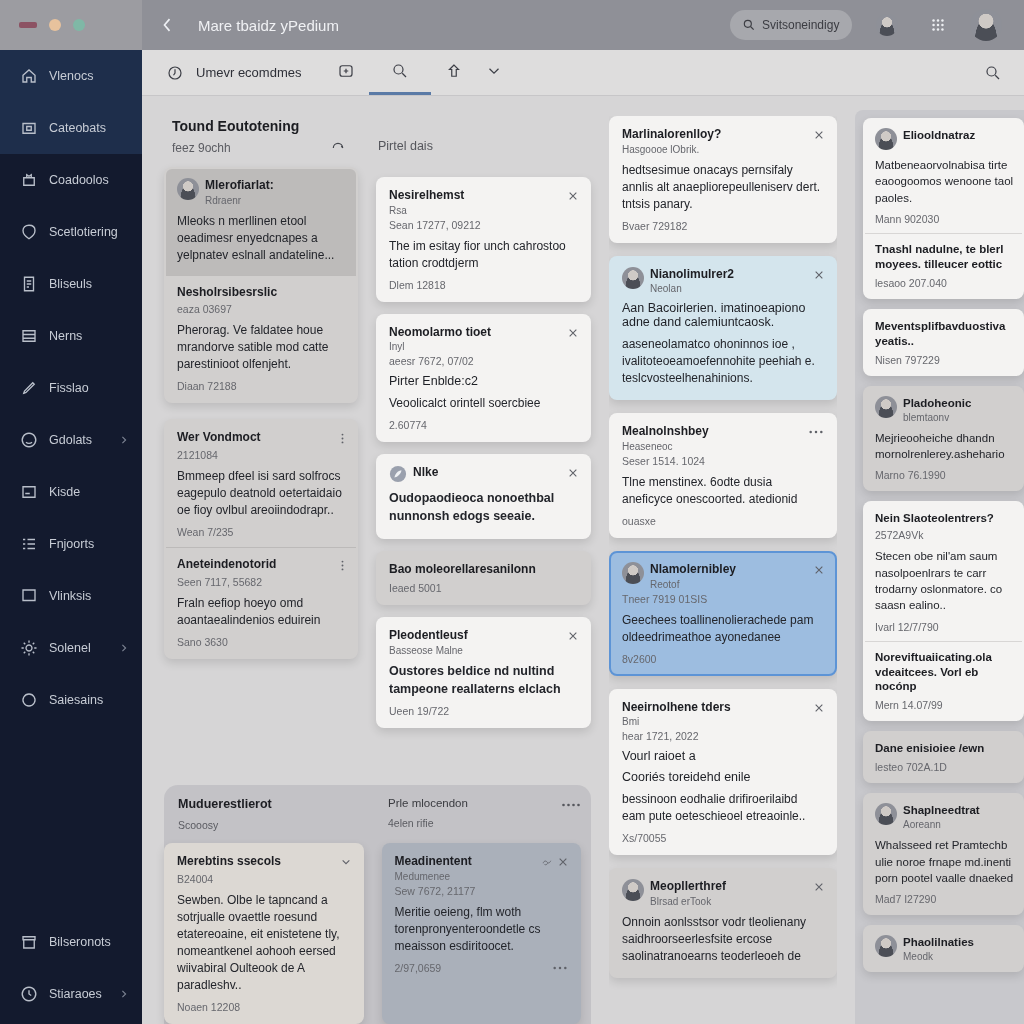  Describe the element at coordinates (659, 756) in the screenshot. I see `card-heading: Vourl raioet a` at that location.